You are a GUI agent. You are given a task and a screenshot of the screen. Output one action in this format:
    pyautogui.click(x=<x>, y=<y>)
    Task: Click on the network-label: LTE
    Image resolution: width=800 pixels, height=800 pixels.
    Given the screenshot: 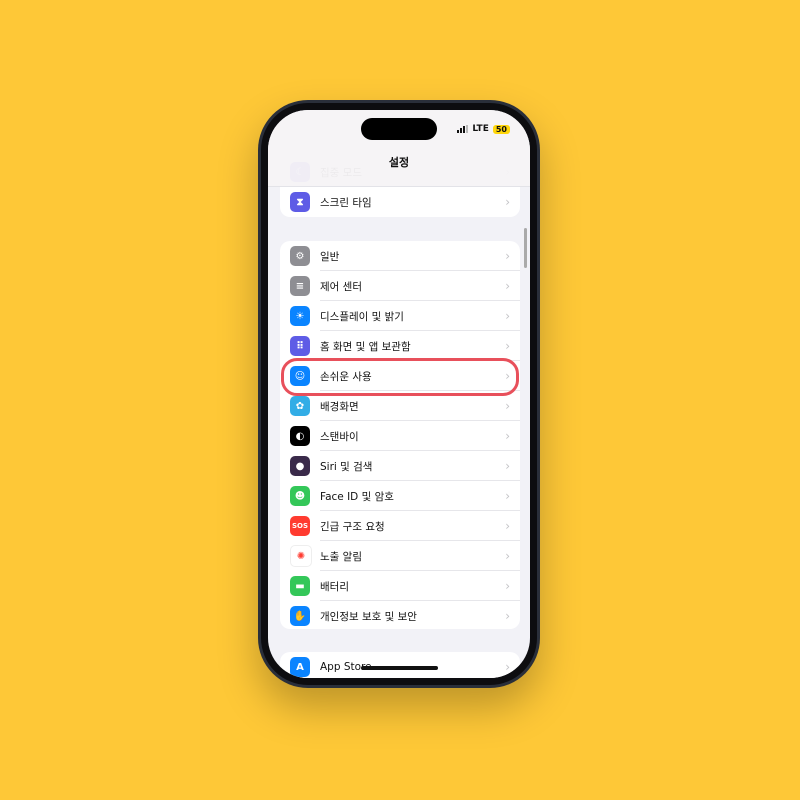 What is the action you would take?
    pyautogui.click(x=480, y=129)
    